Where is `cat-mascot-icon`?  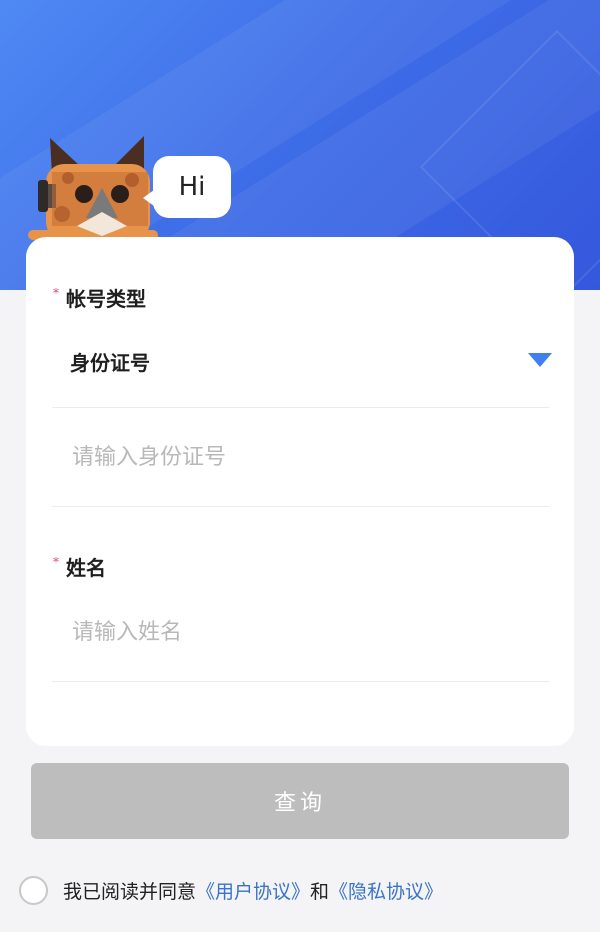 cat-mascot-icon is located at coordinates (93, 188).